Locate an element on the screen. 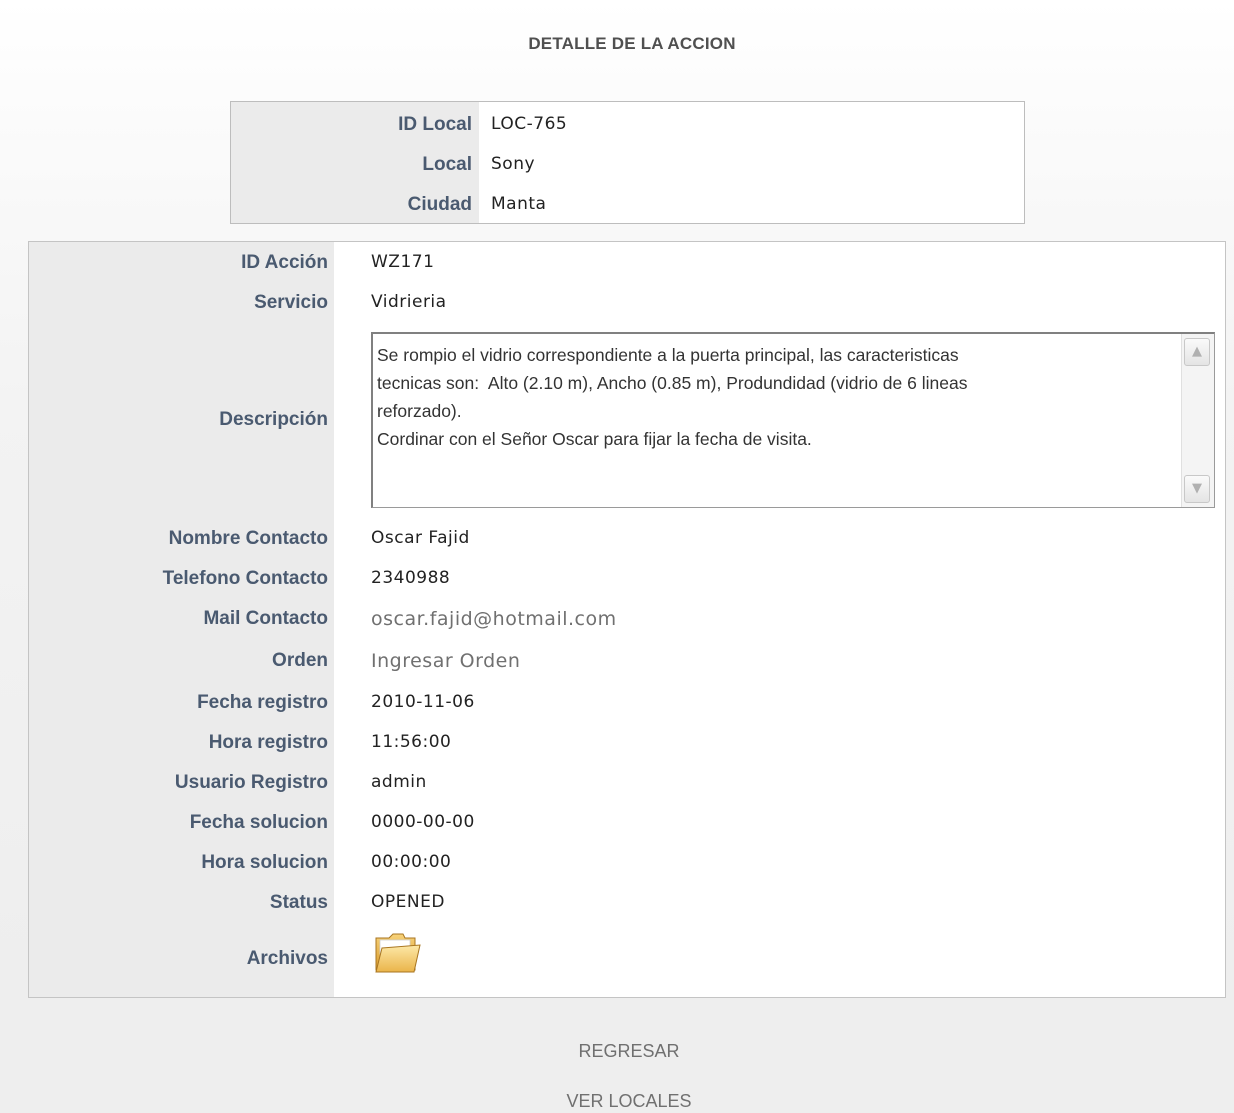 The height and width of the screenshot is (1113, 1234). local-info-panel: ID Local LOC-765 Local Sony Ciudad Manta is located at coordinates (627, 162).